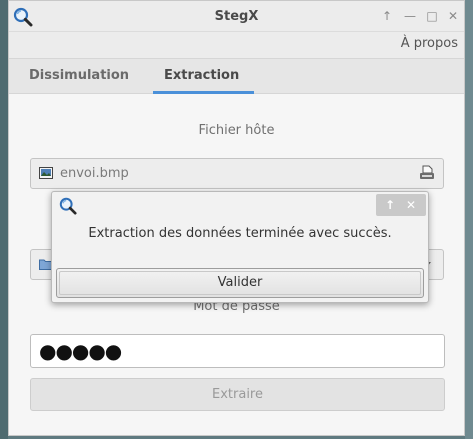  I want to click on desktop-background-right, so click(469, 219).